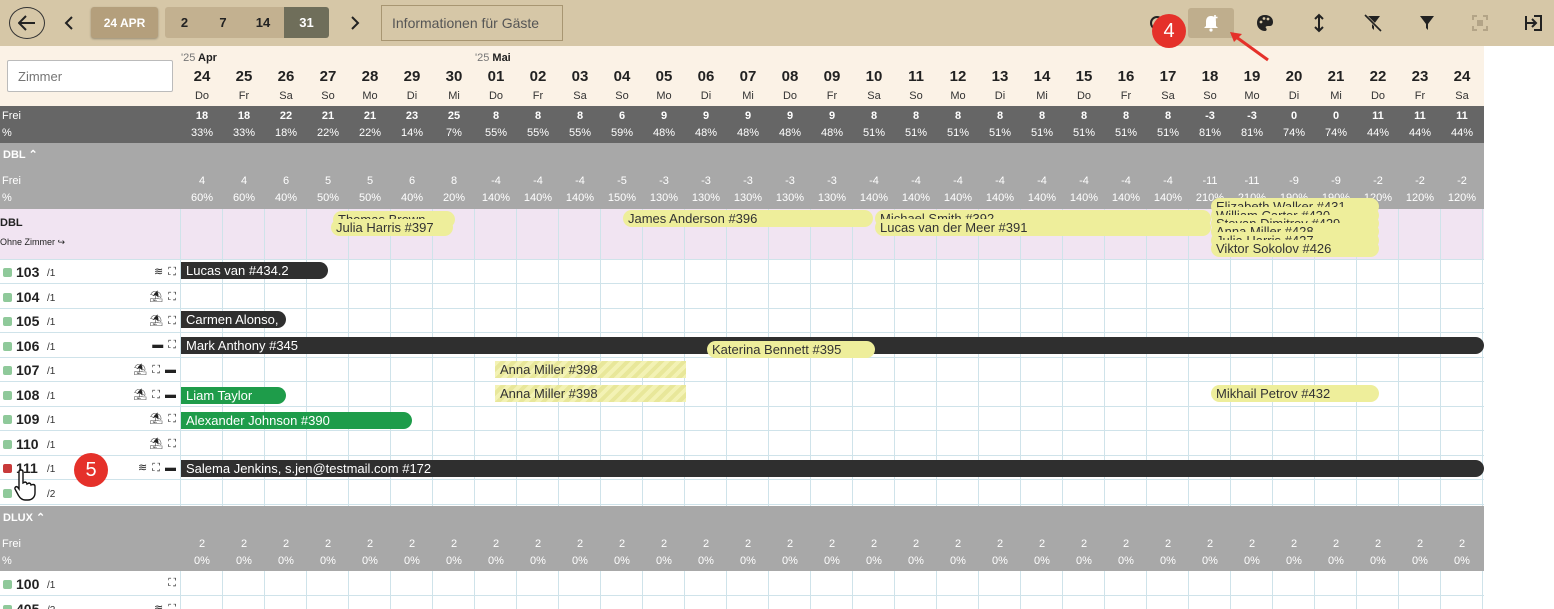  Describe the element at coordinates (1000, 76) in the screenshot. I see `day-number: 13` at that location.